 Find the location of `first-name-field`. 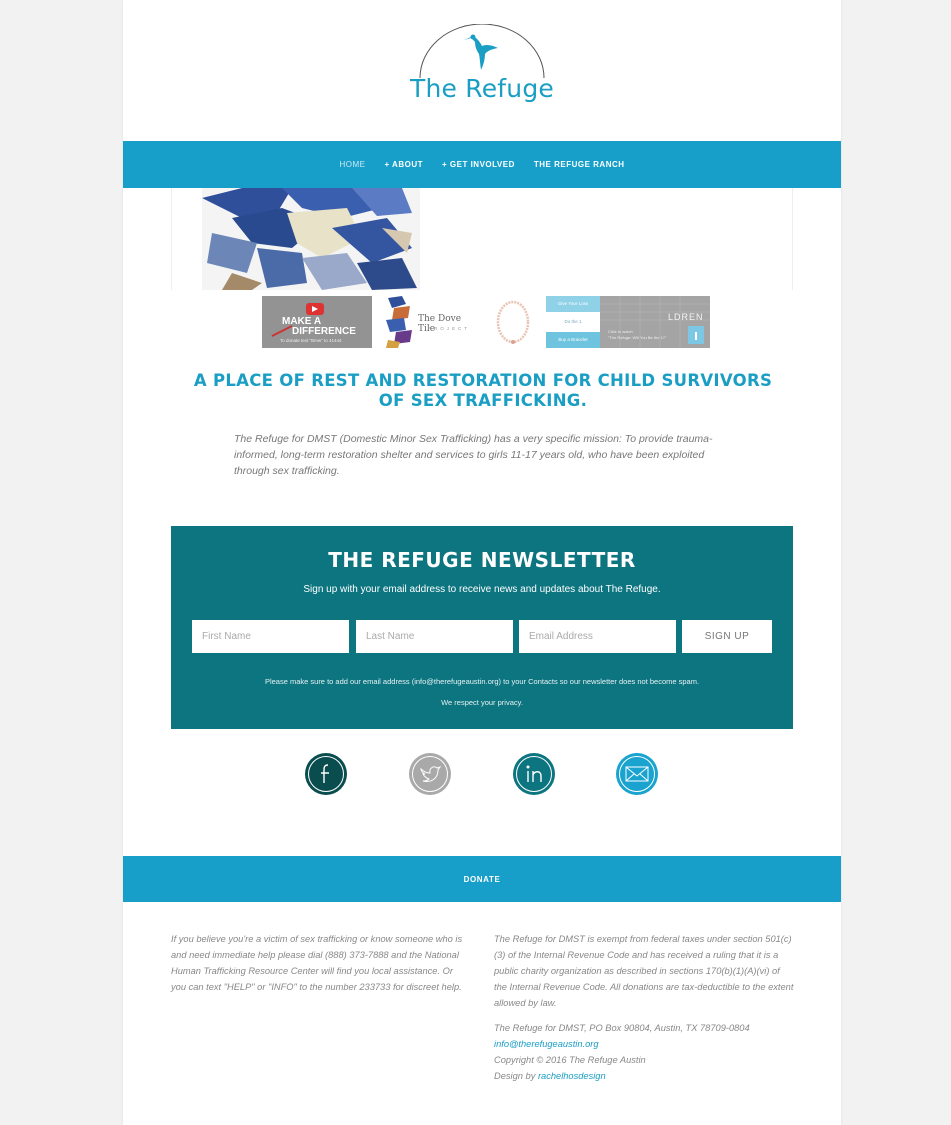

first-name-field is located at coordinates (270, 636).